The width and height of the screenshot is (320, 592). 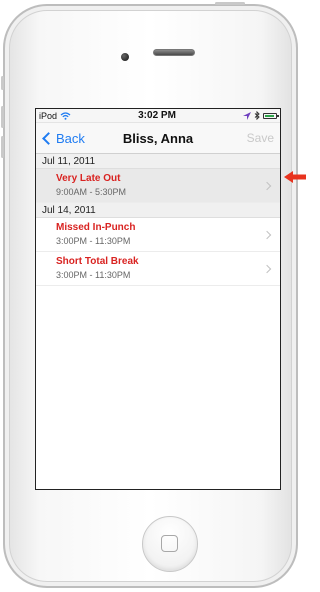 What do you see at coordinates (96, 227) in the screenshot?
I see `exception-label: Missed In-Punch` at bounding box center [96, 227].